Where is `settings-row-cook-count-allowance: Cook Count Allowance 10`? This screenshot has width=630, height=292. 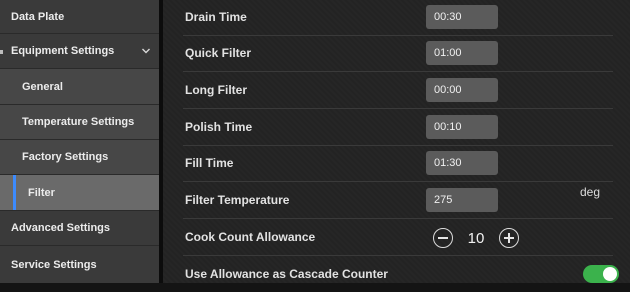 settings-row-cook-count-allowance: Cook Count Allowance 10 is located at coordinates (398, 237).